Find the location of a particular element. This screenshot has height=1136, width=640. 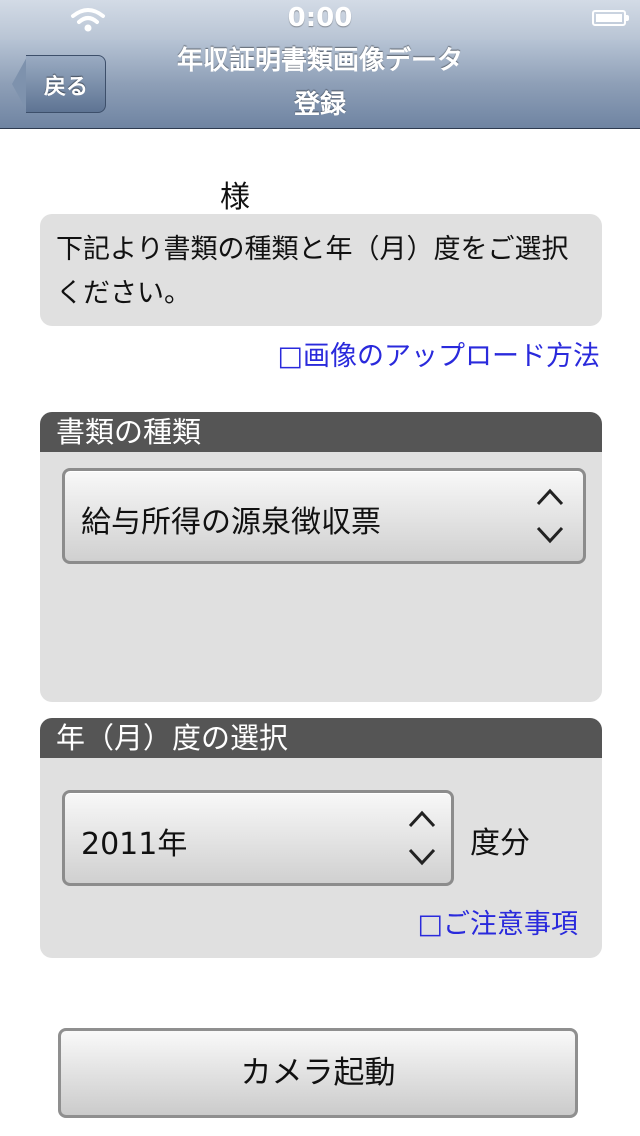

instruction-box: 下記より書類の種類と年（月）度をご選択ください。 is located at coordinates (321, 270).